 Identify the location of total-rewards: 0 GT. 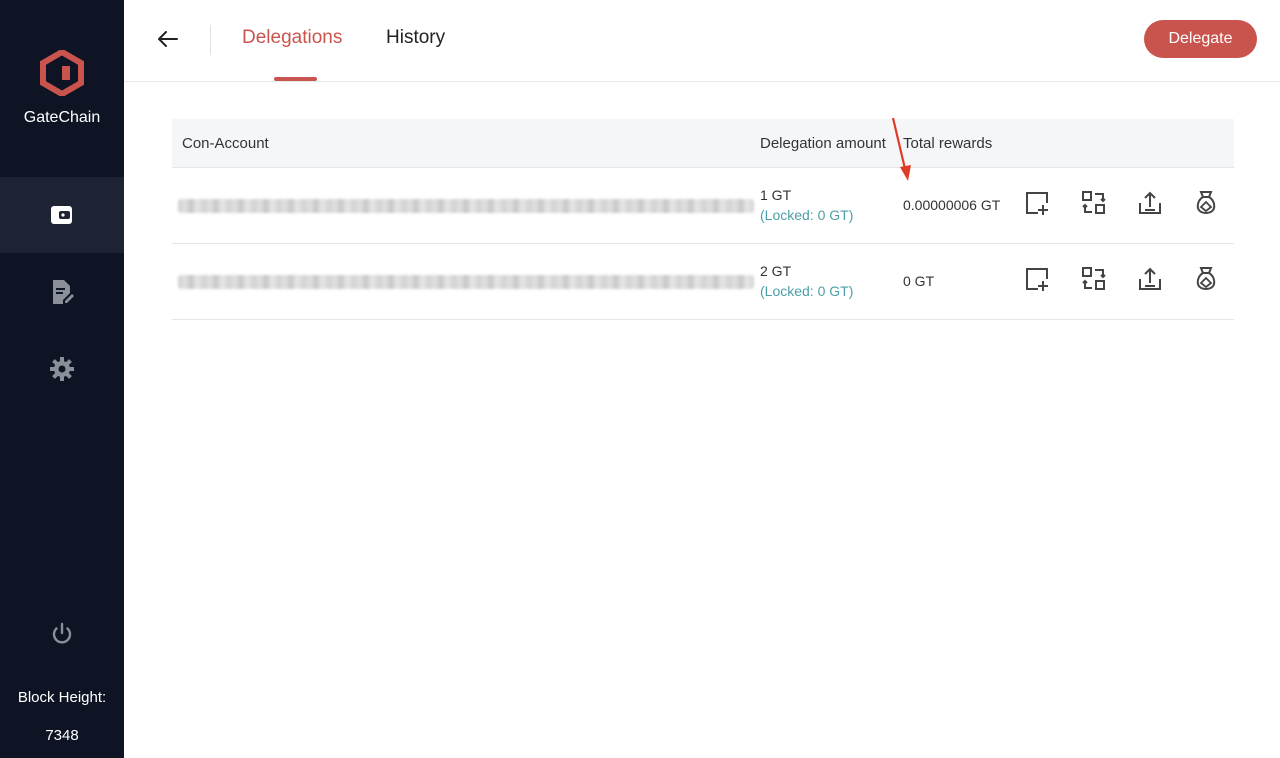
(919, 281).